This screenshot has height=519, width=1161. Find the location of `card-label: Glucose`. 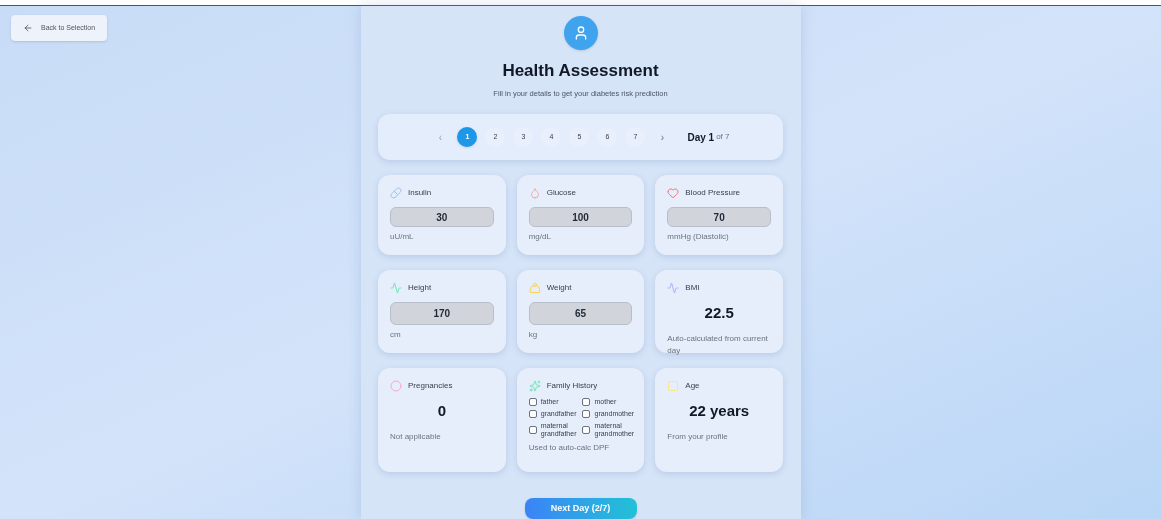

card-label: Glucose is located at coordinates (561, 193).